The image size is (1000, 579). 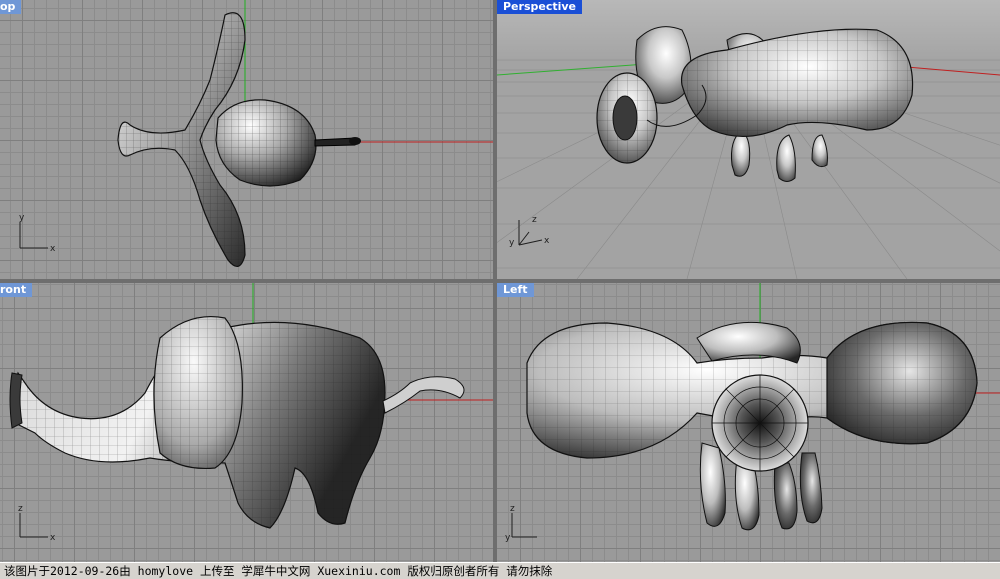 What do you see at coordinates (16, 290) in the screenshot?
I see `tab-front-viewport: ront` at bounding box center [16, 290].